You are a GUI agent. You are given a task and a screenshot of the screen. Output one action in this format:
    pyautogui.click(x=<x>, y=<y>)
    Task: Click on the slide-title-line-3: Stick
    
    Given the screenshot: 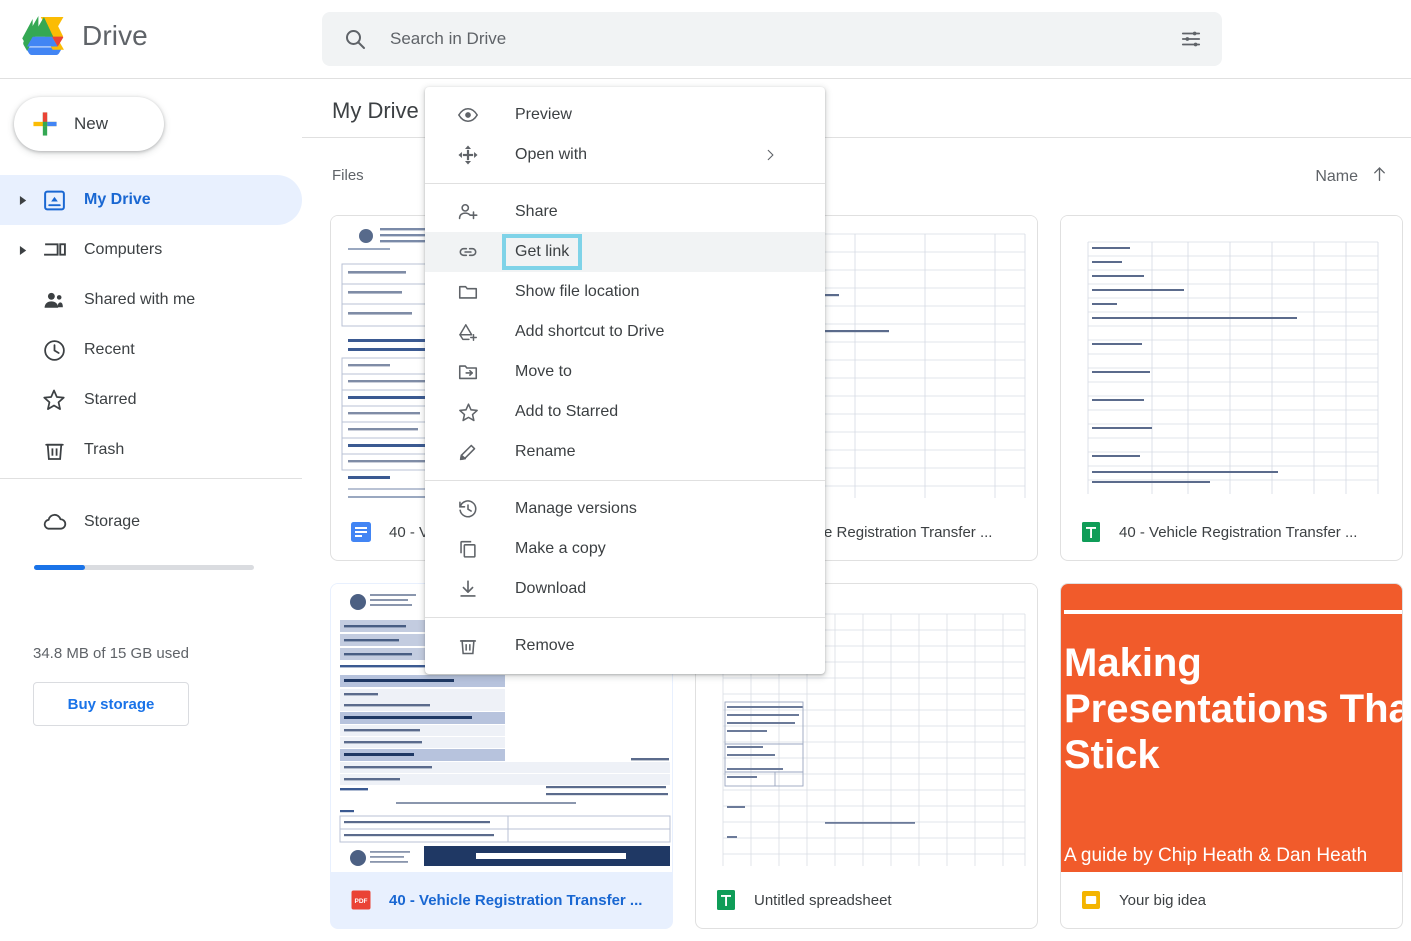 What is the action you would take?
    pyautogui.click(x=1112, y=755)
    